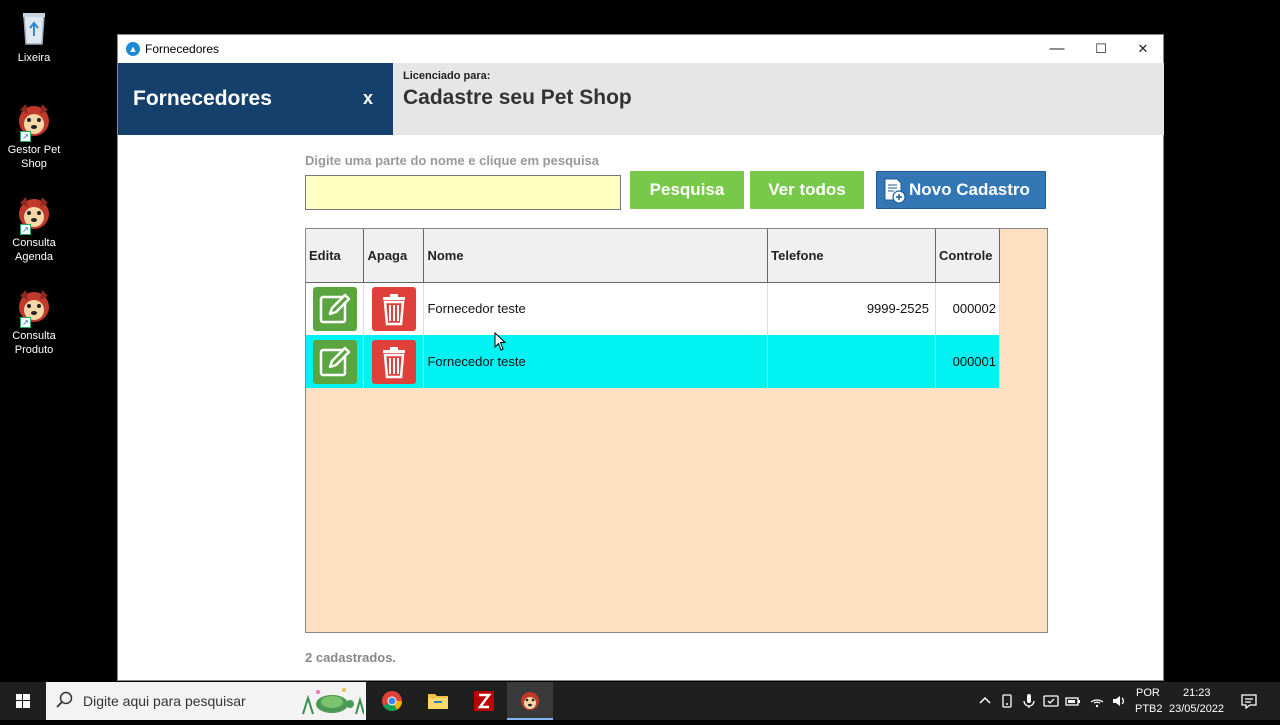 The image size is (1280, 725). I want to click on novo-cadastro-label: Novo Cadastro, so click(969, 189).